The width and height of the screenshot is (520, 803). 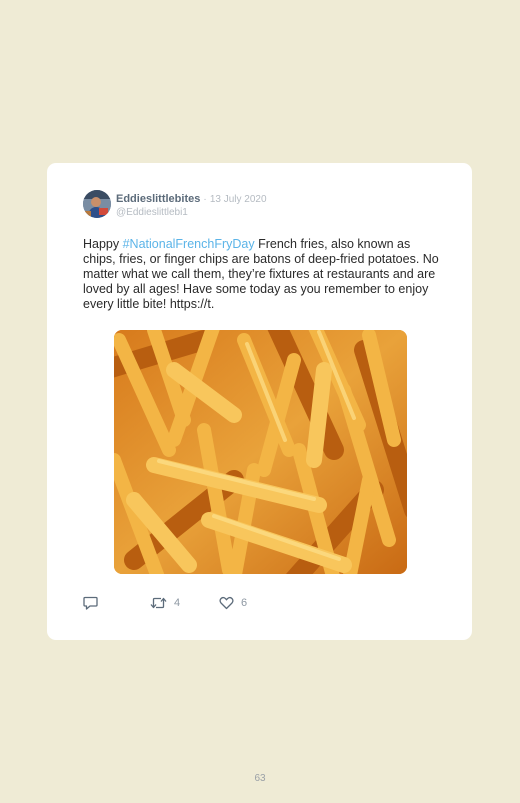 What do you see at coordinates (244, 603) in the screenshot?
I see `like-count: 6` at bounding box center [244, 603].